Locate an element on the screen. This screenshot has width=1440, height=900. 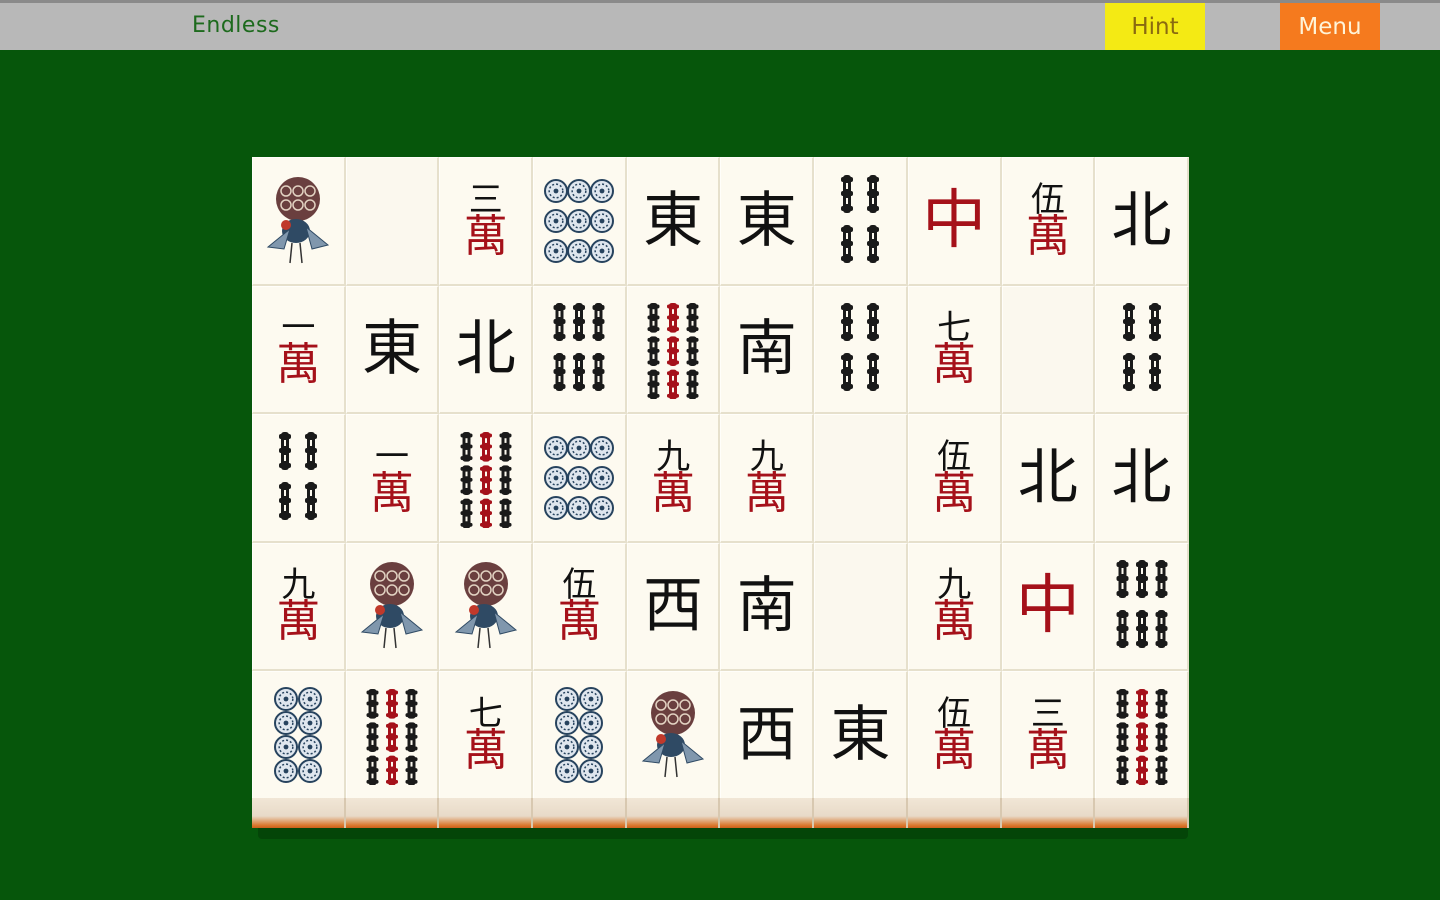
wind-glyph: 南 is located at coordinates (766, 349).